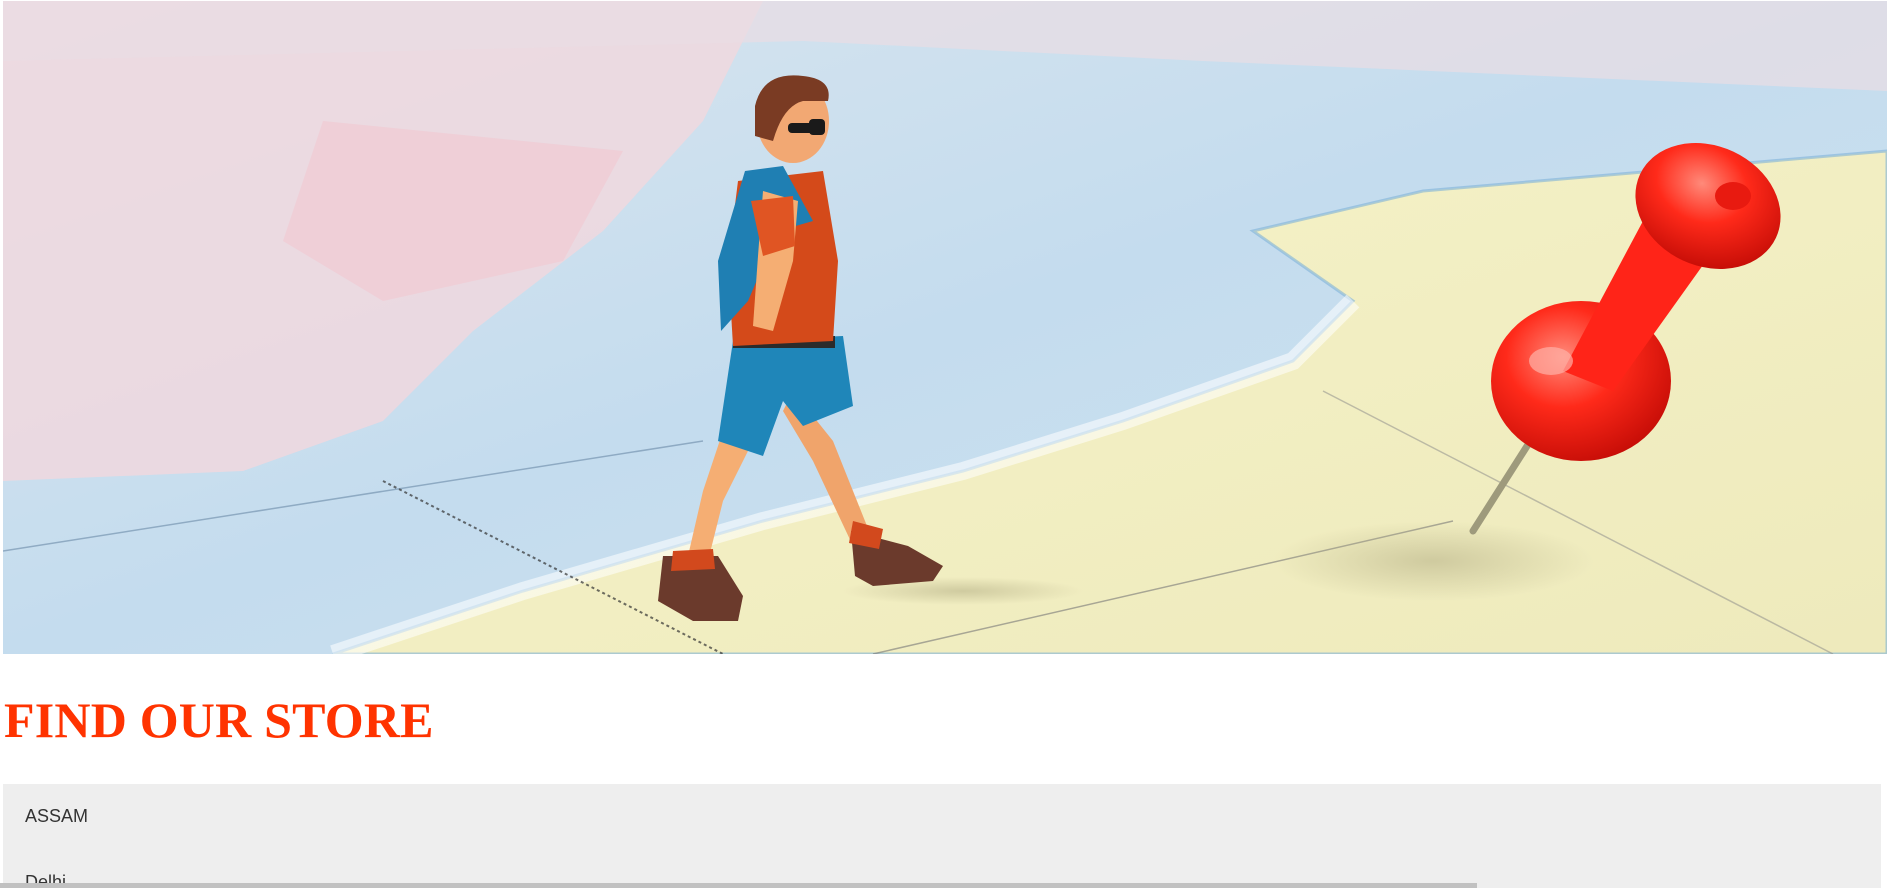 The image size is (1887, 888). I want to click on store-item-assam: ASSAM, so click(56, 816).